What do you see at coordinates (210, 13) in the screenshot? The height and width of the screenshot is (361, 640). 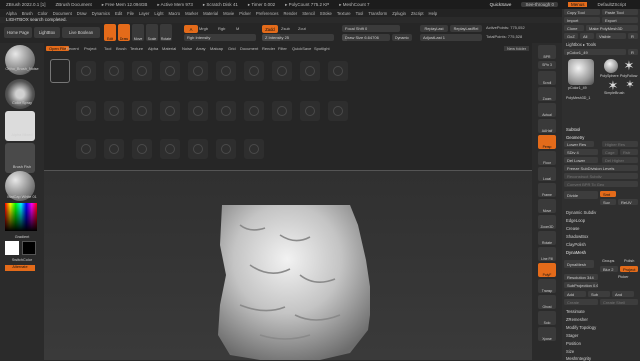 I see `menu-material: Material` at bounding box center [210, 13].